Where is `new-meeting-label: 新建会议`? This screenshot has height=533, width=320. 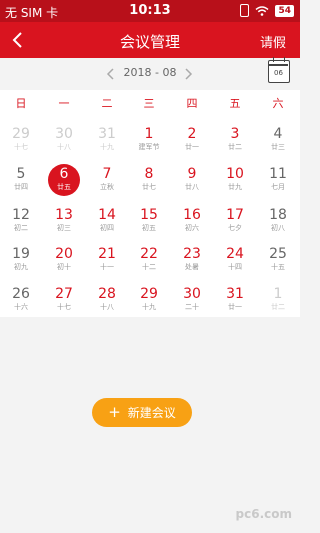
new-meeting-label: 新建会议 is located at coordinates (151, 413).